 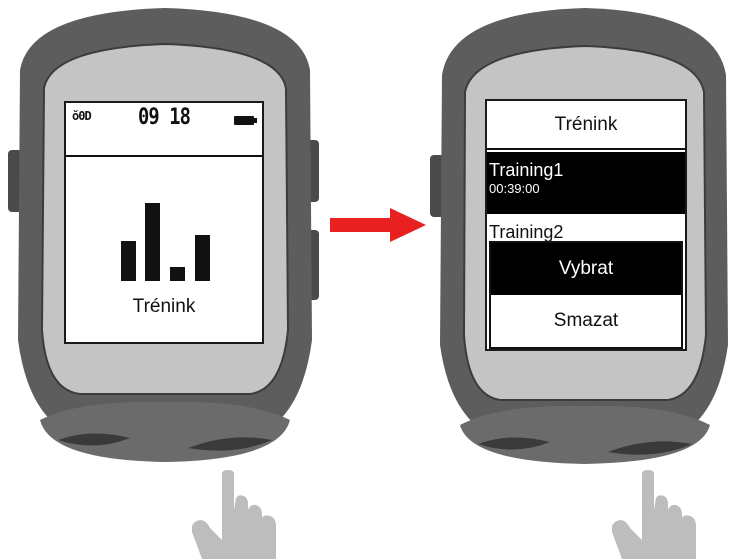 I want to click on training-name: Training1, so click(x=526, y=170).